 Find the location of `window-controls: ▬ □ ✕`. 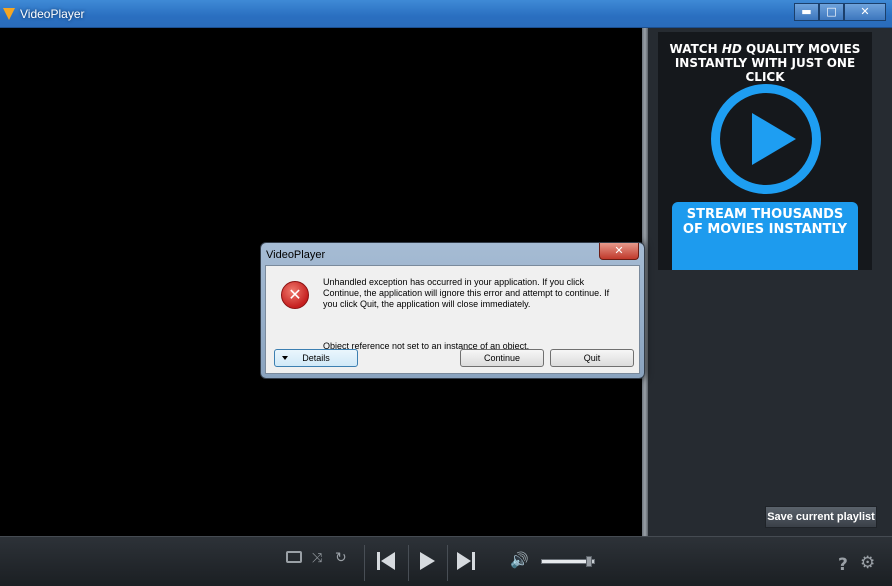

window-controls: ▬ □ ✕ is located at coordinates (840, 12).